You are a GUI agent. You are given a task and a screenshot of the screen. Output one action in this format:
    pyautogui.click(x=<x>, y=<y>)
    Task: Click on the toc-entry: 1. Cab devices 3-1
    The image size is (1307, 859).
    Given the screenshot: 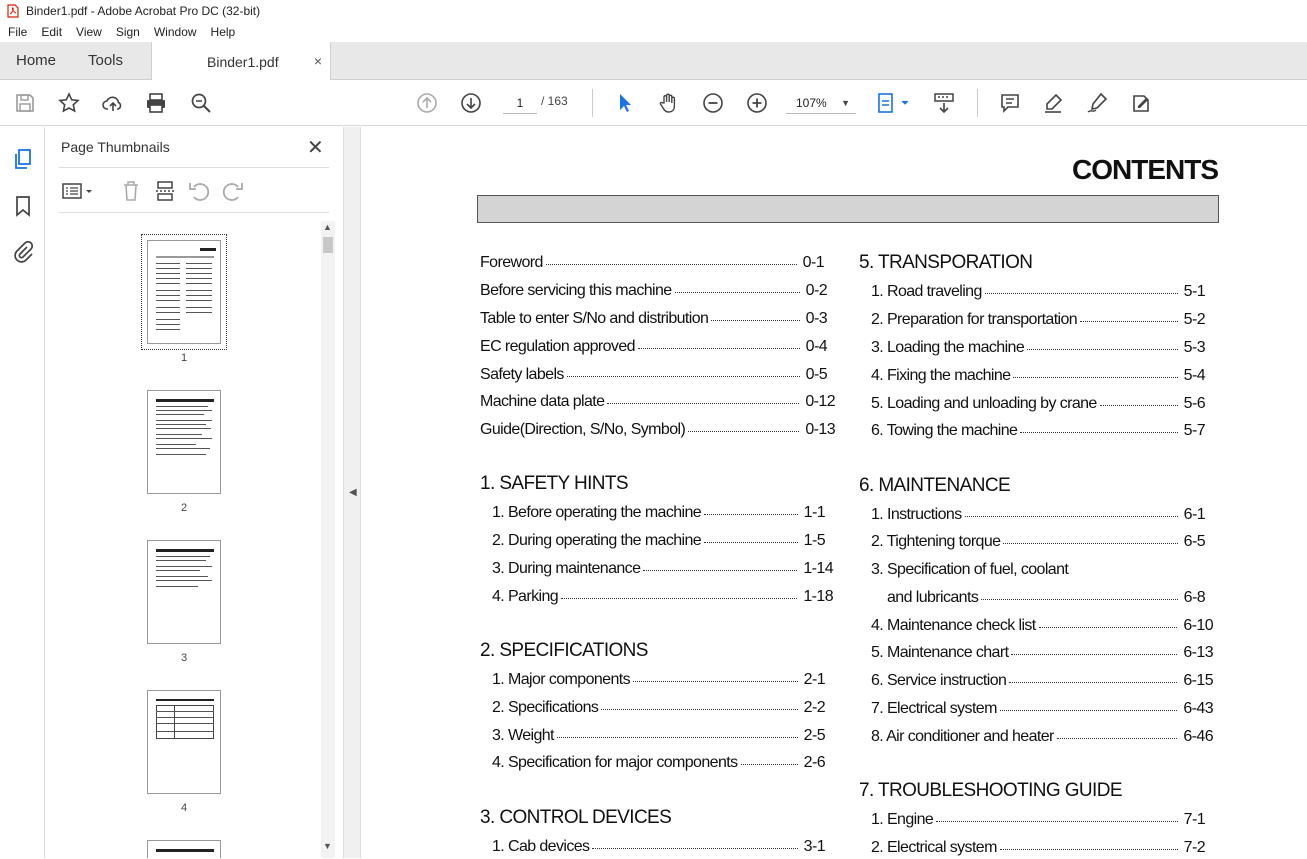 What is the action you would take?
    pyautogui.click(x=659, y=847)
    